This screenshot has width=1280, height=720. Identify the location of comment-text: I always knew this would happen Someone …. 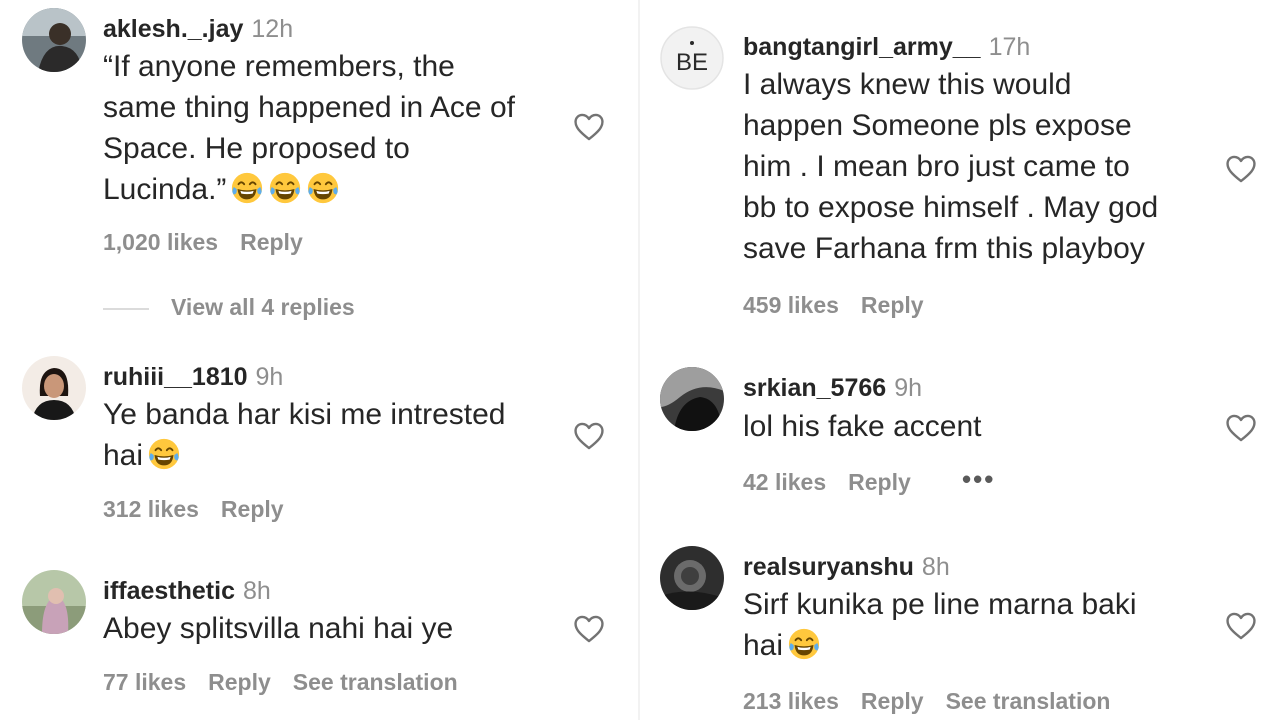
(951, 166).